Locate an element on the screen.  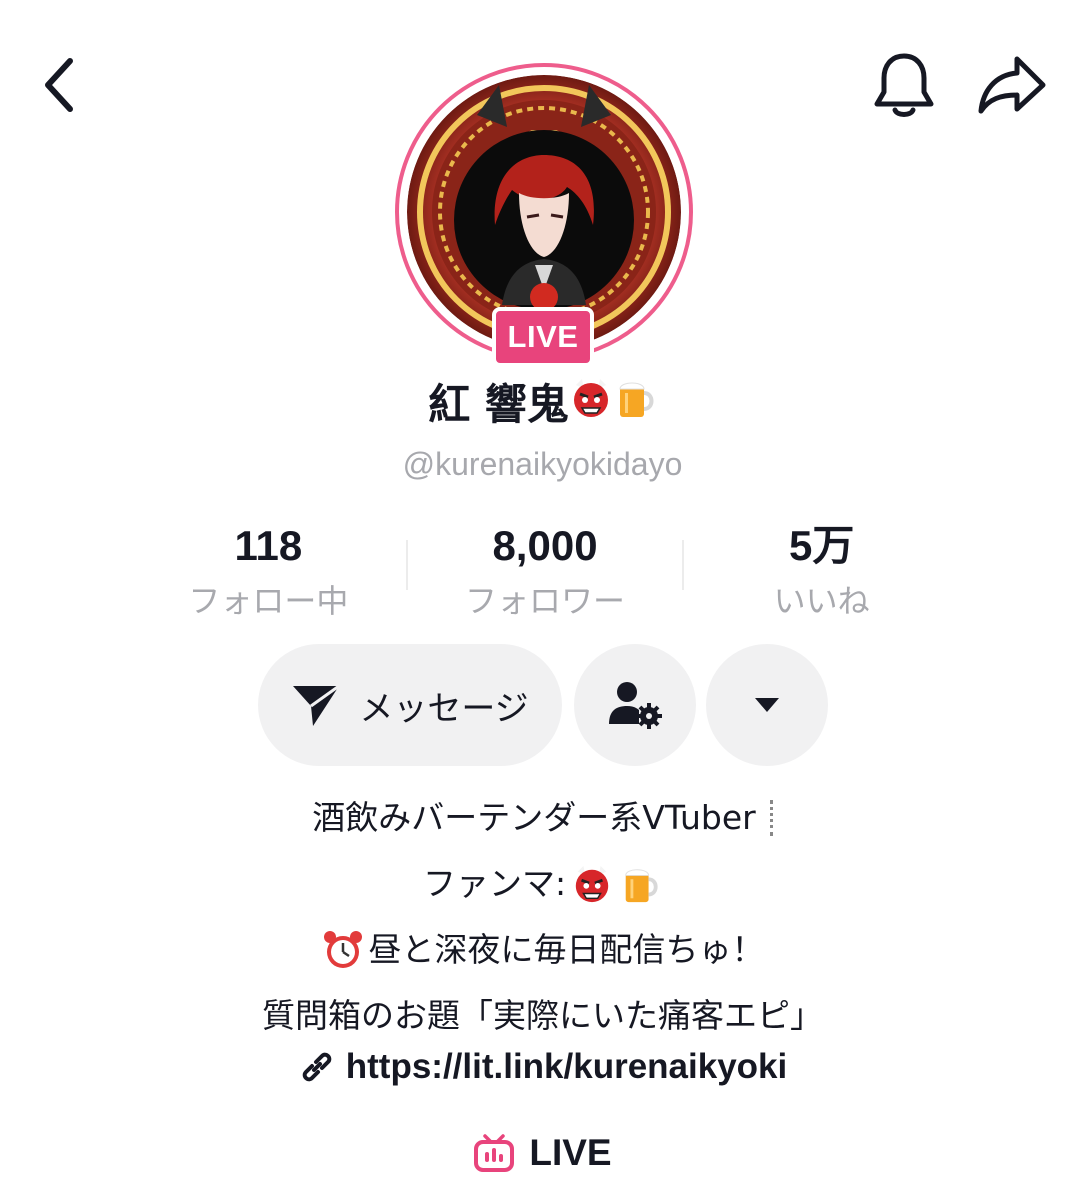
send-icon is located at coordinates (317, 705).